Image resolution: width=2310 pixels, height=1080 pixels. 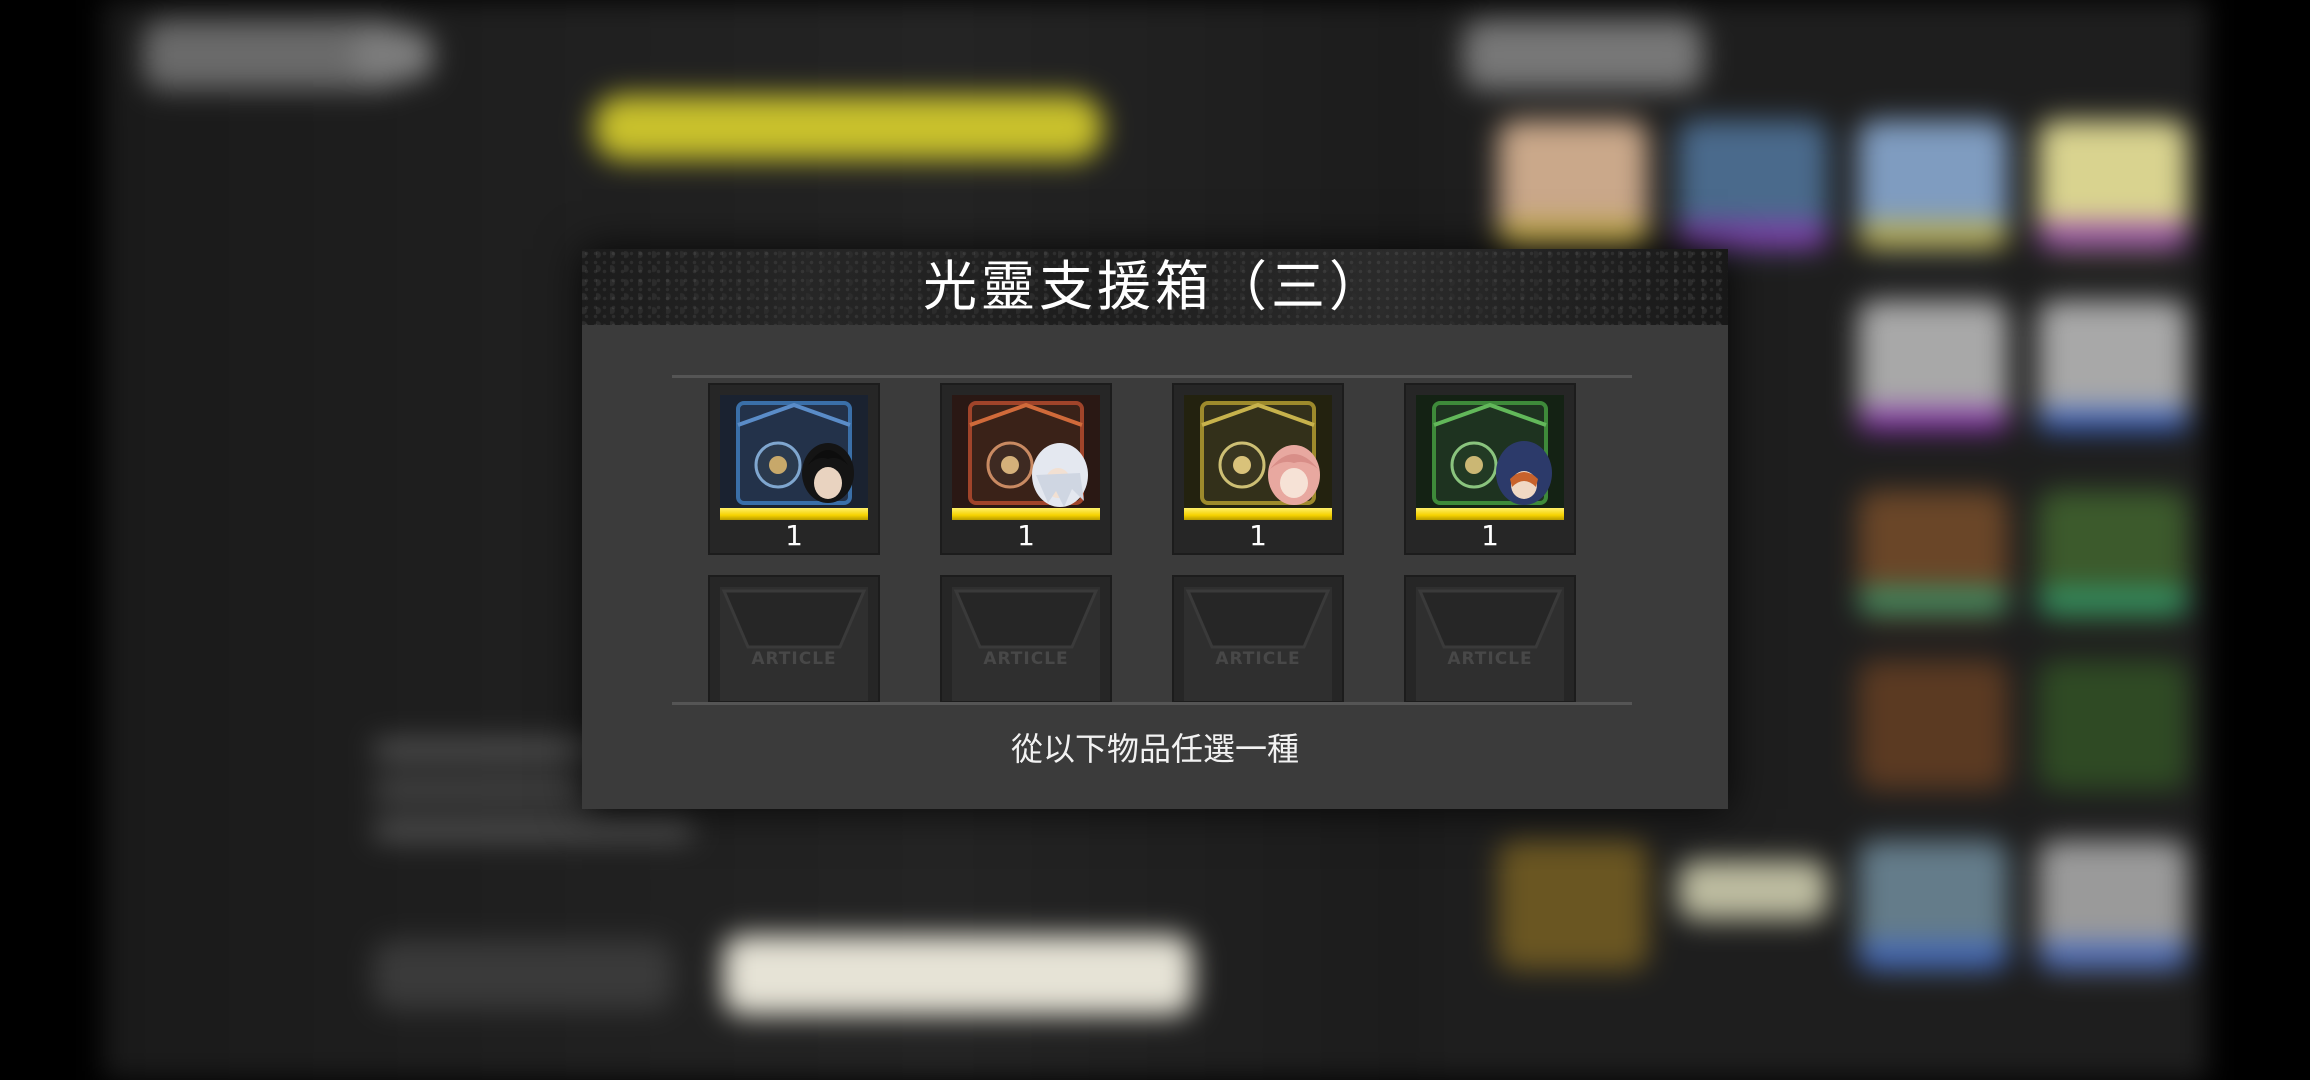 What do you see at coordinates (1258, 453) in the screenshot?
I see `pink-haired-hero-icon` at bounding box center [1258, 453].